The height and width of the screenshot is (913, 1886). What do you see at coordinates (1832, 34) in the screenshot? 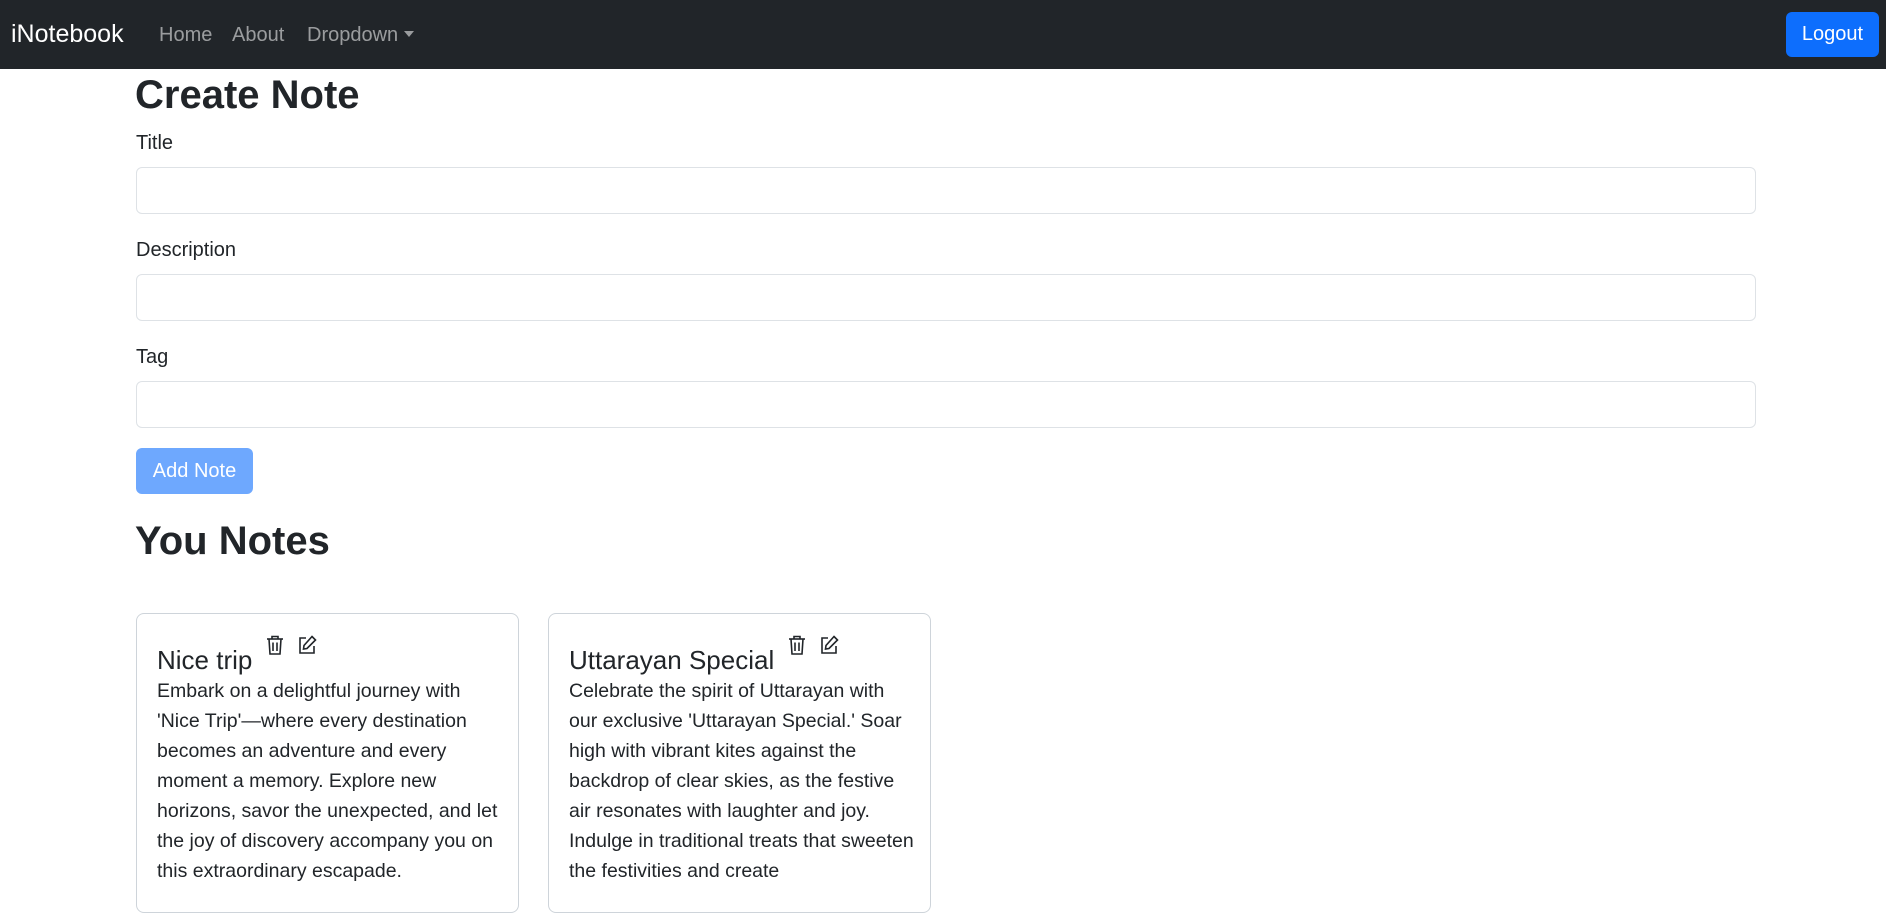
I see `logout-button: Logout` at bounding box center [1832, 34].